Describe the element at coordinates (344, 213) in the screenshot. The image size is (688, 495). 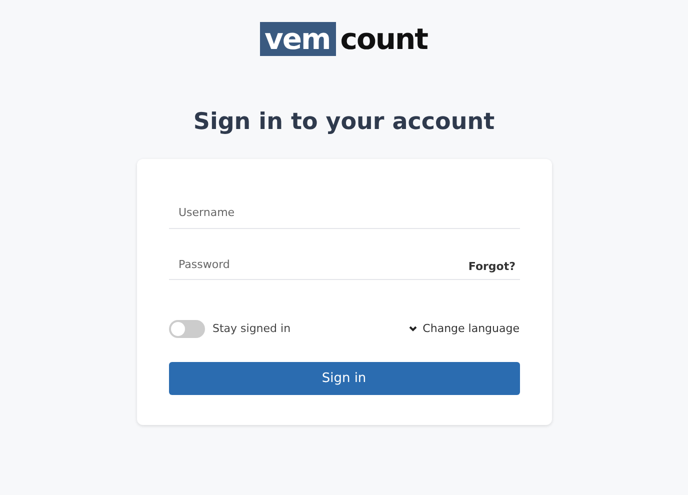
I see `username-field: Username` at that location.